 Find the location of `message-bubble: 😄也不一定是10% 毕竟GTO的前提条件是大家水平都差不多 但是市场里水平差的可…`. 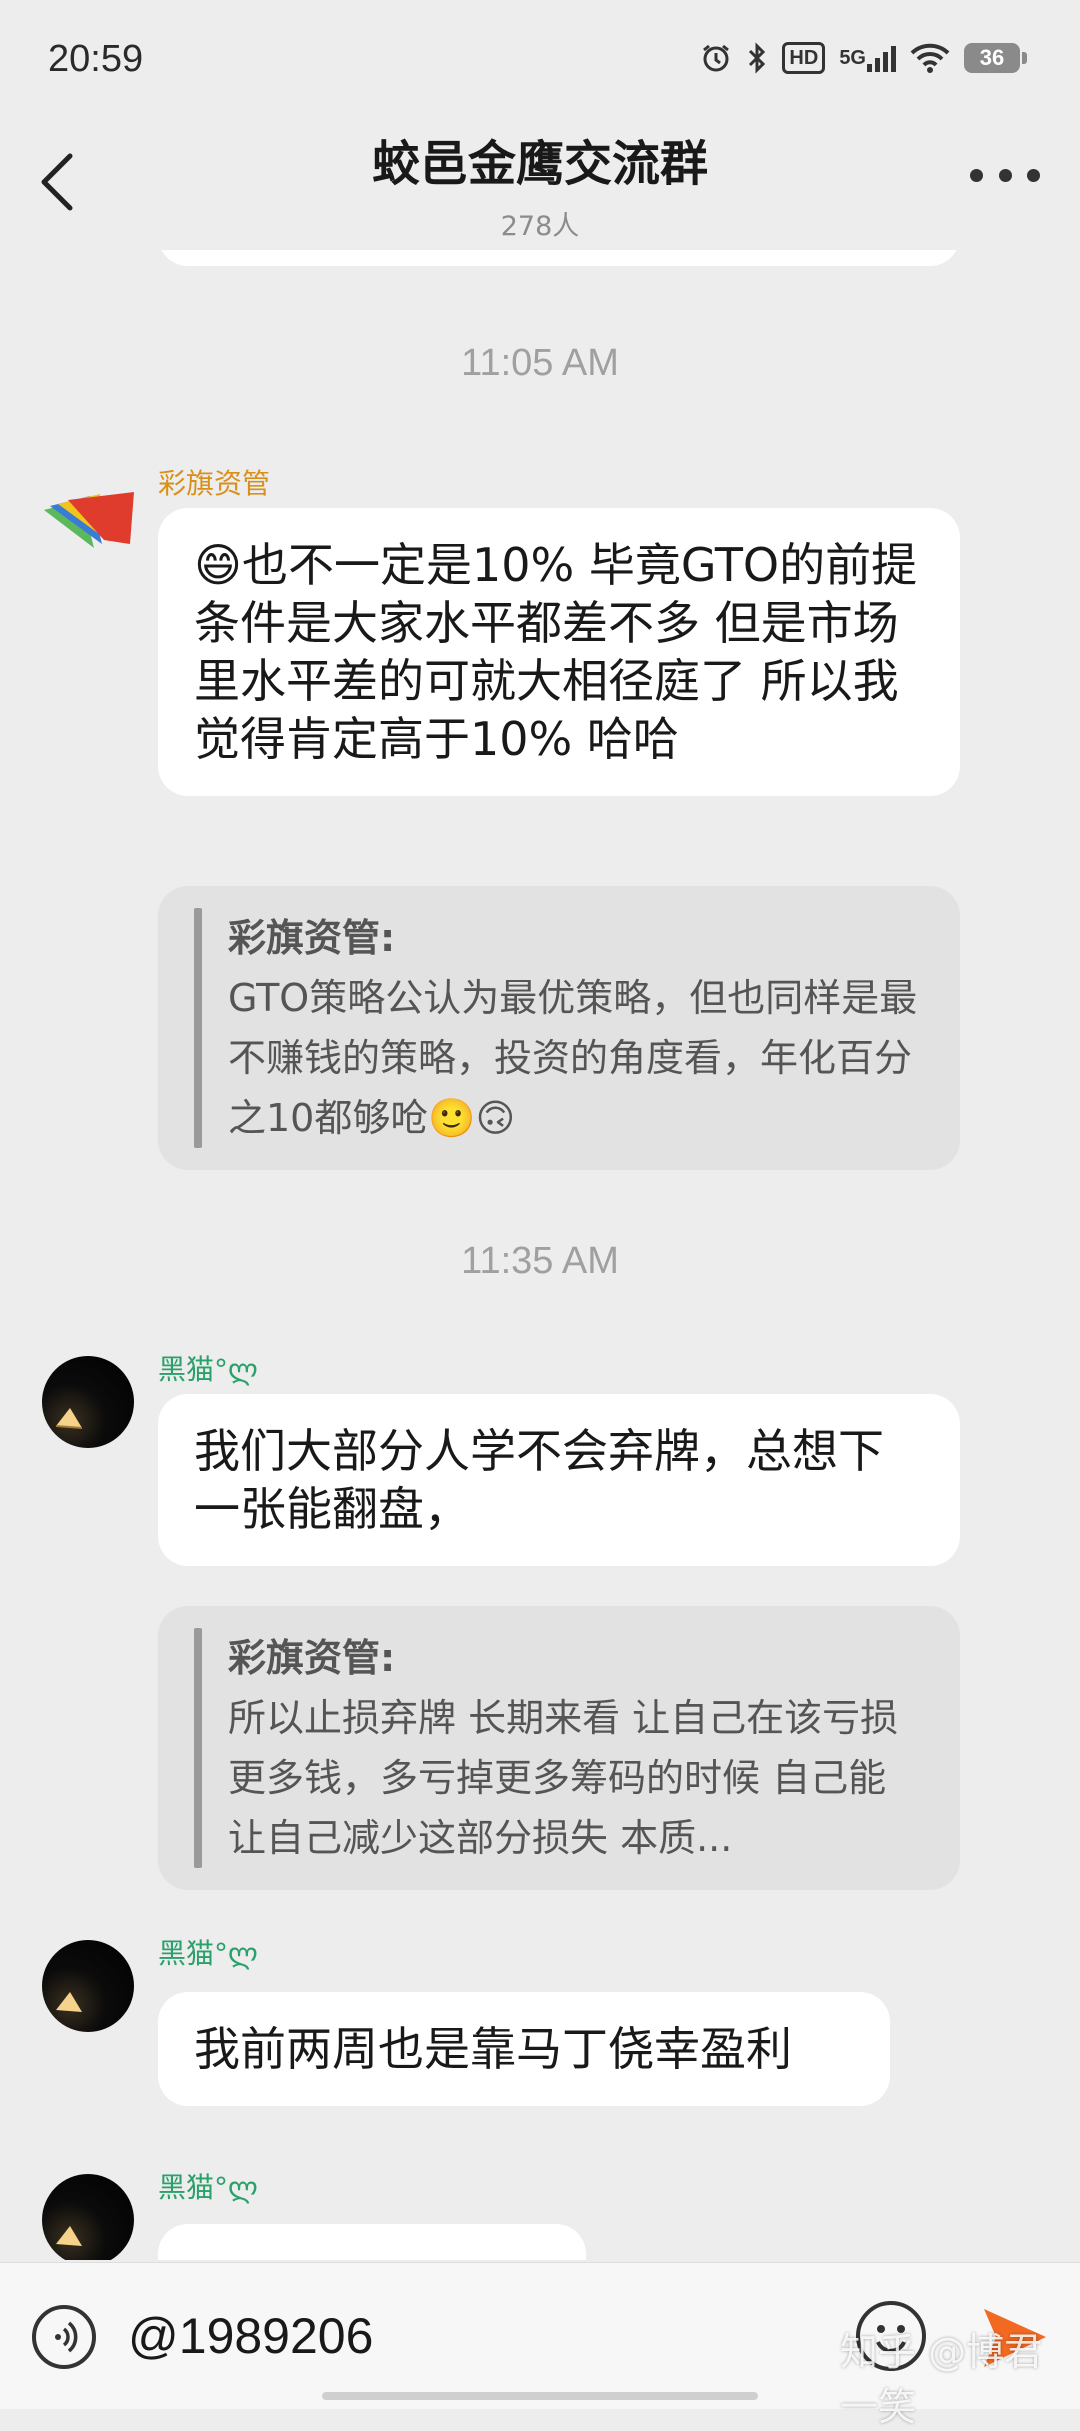

message-bubble: 😄也不一定是10% 毕竟GTO的前提条件是大家水平都差不多 但是市场里水平差的可… is located at coordinates (559, 652).